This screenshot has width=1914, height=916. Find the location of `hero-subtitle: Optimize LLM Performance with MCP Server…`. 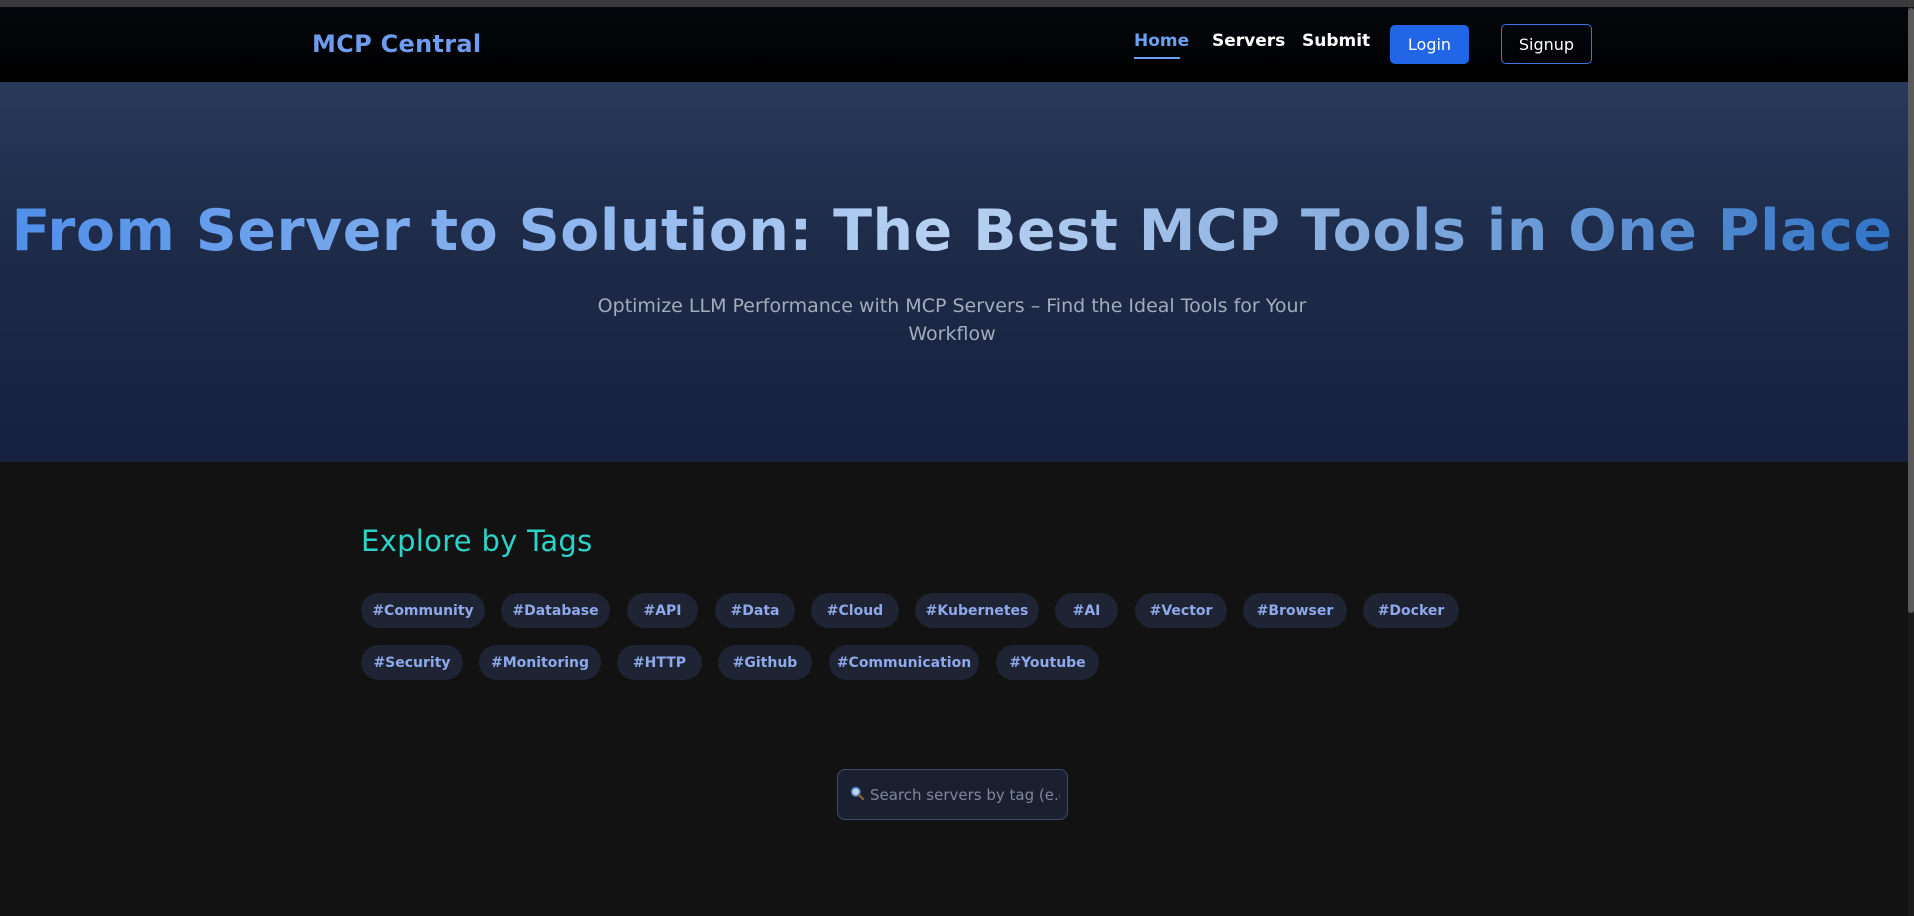

hero-subtitle: Optimize LLM Performance with MCP Server… is located at coordinates (952, 320).